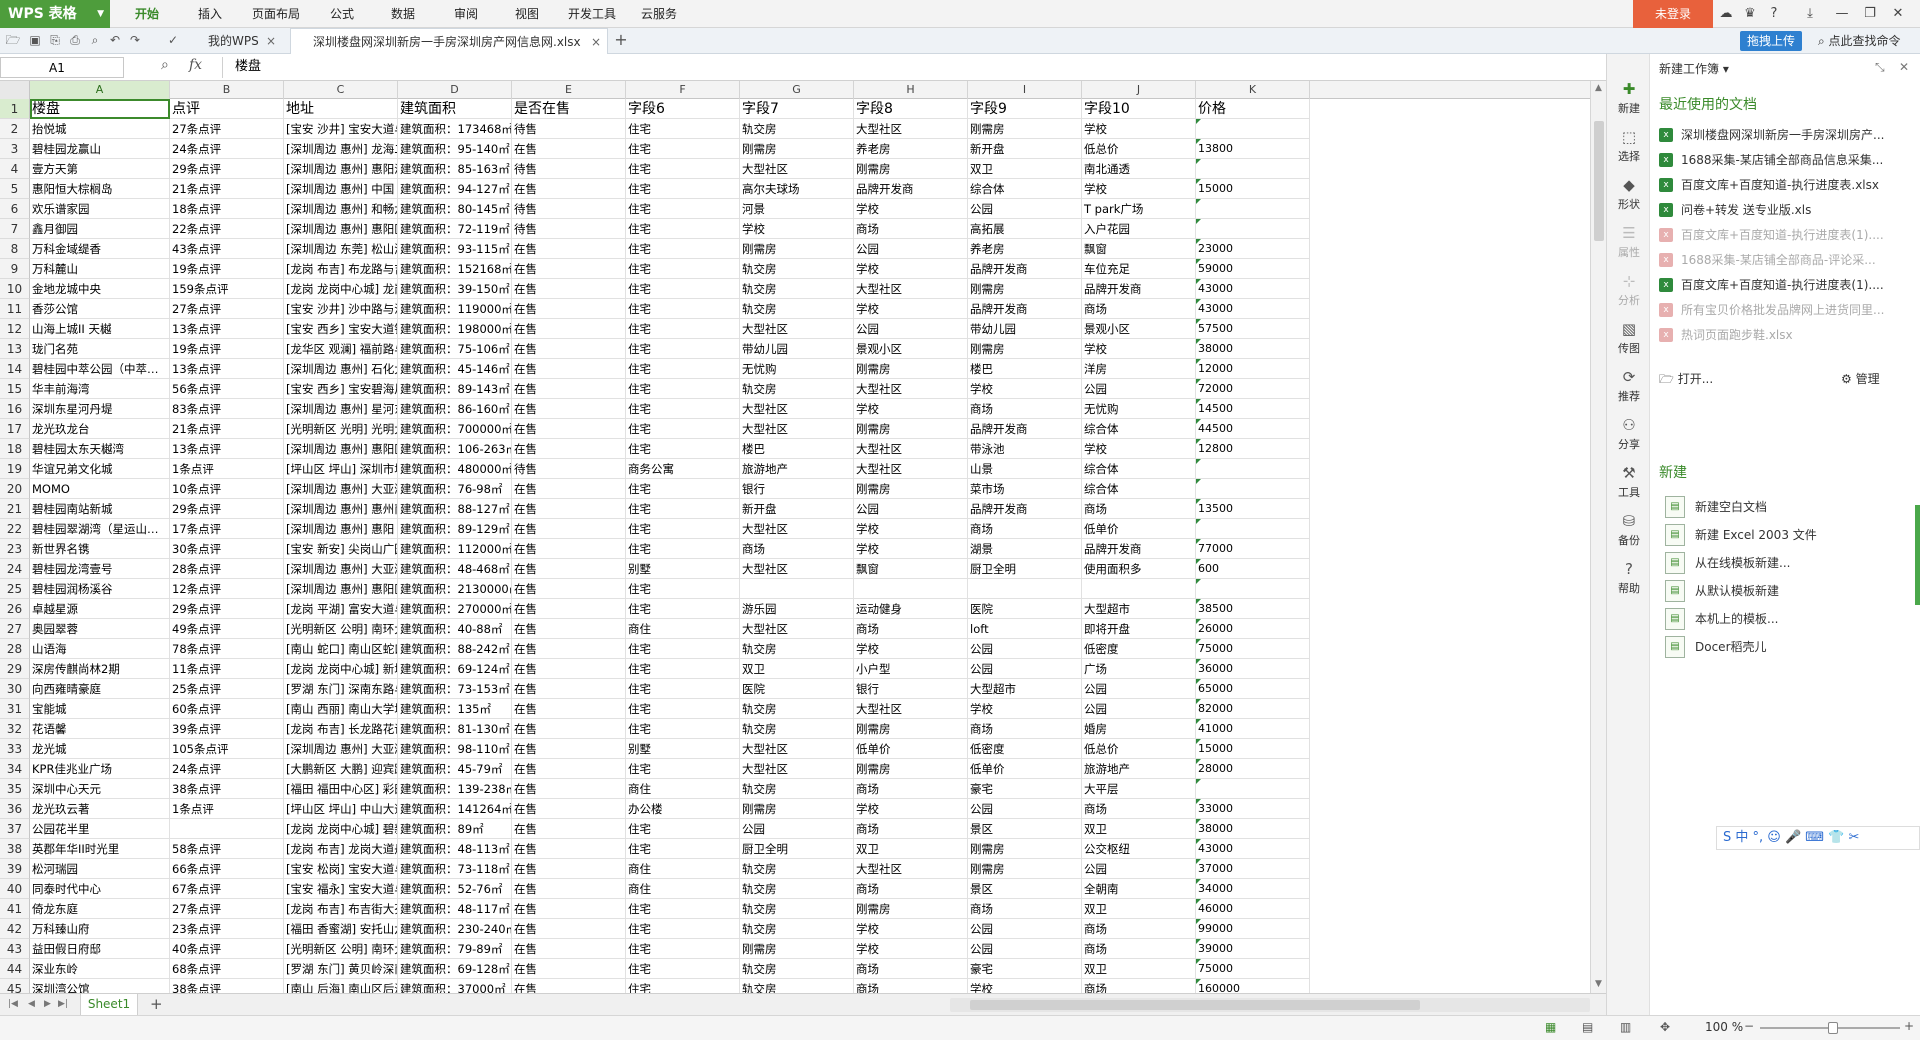 This screenshot has width=1920, height=1040. Describe the element at coordinates (1726, 14) in the screenshot. I see `cloud-icon: ☁` at that location.